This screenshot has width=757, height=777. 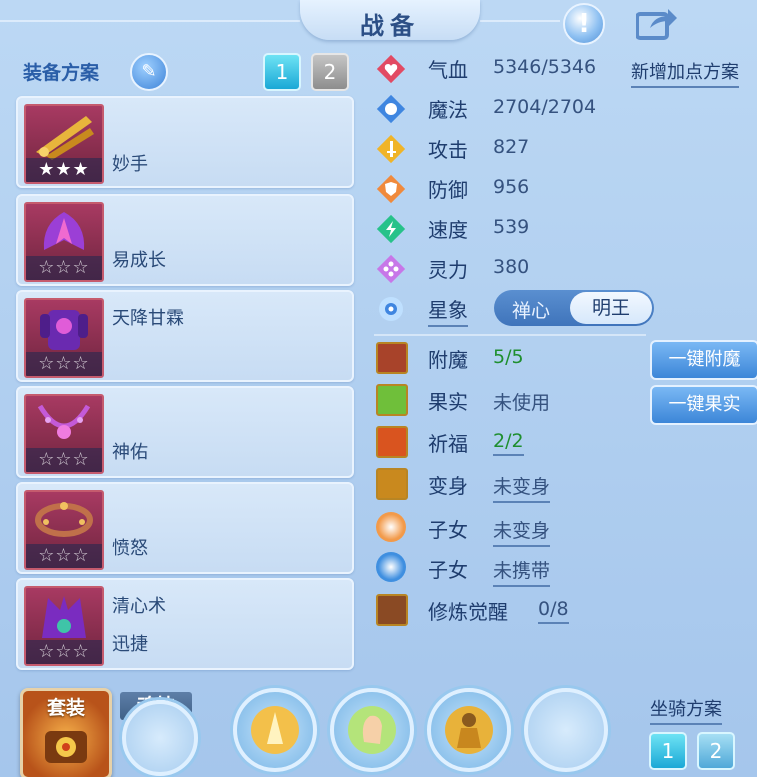 I want to click on stat-row-hp: 气血 5346/5346, so click(x=494, y=69).